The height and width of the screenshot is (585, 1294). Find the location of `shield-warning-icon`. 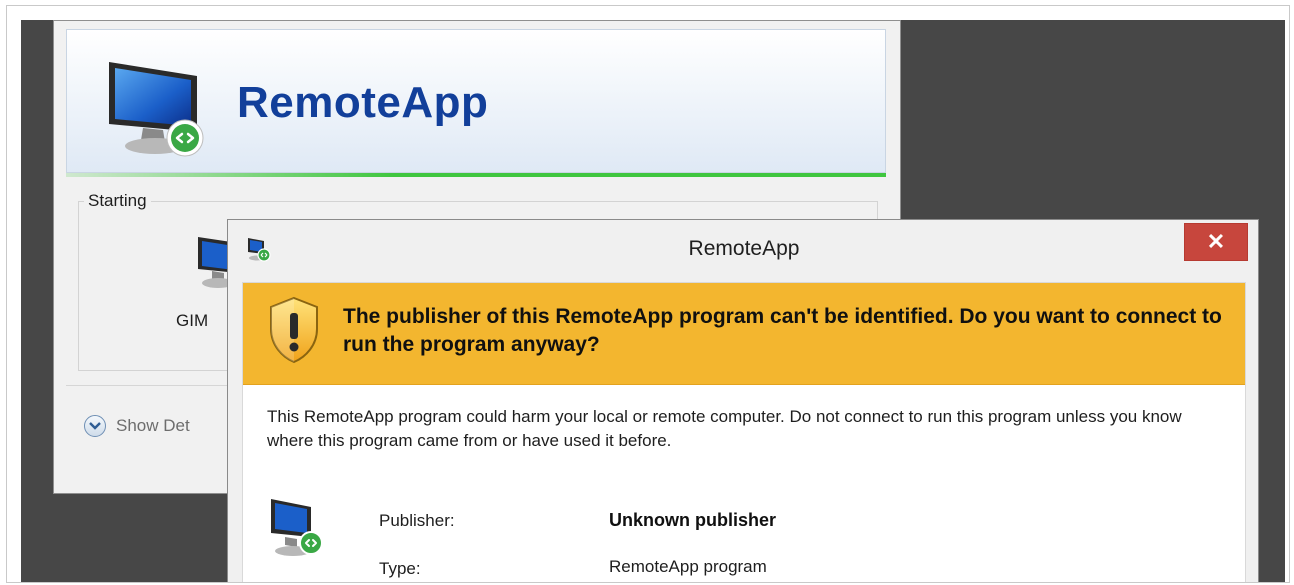

shield-warning-icon is located at coordinates (294, 332).